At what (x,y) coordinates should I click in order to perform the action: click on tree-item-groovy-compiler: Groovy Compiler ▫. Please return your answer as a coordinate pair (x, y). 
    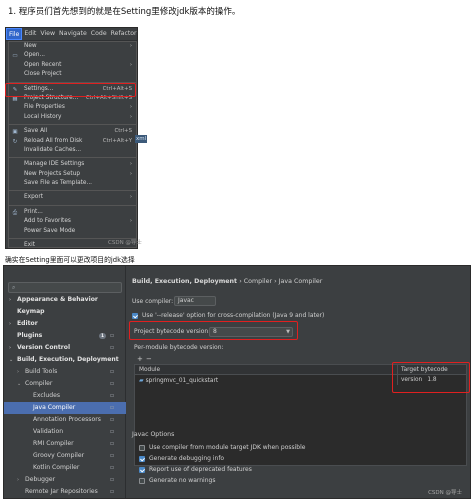
    Looking at the image, I should click on (65, 456).